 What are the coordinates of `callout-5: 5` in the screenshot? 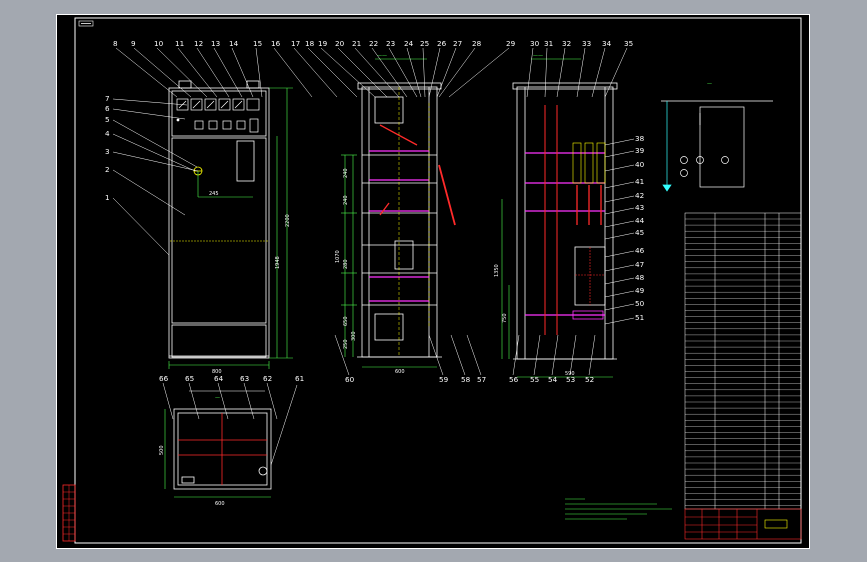 It's located at (107, 119).